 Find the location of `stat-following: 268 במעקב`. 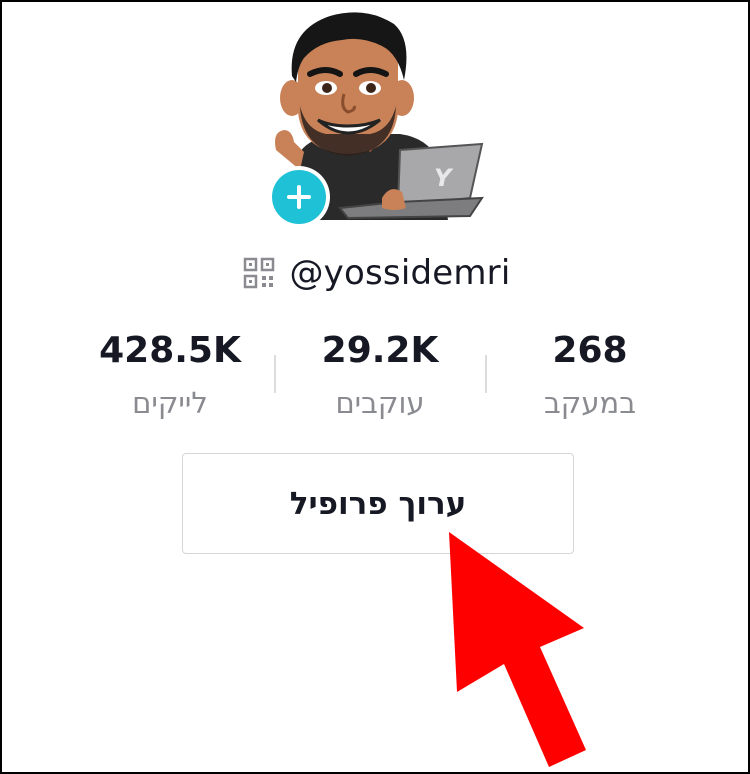

stat-following: 268 במעקב is located at coordinates (590, 375).